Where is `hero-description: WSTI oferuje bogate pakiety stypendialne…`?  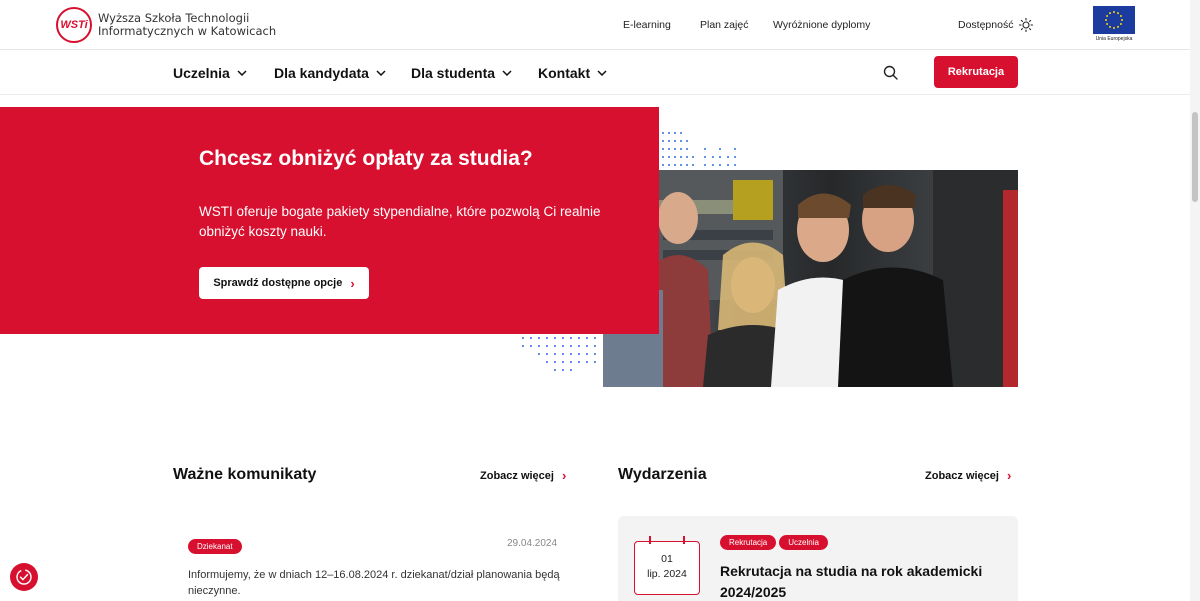 hero-description: WSTI oferuje bogate pakiety stypendialne… is located at coordinates (400, 221).